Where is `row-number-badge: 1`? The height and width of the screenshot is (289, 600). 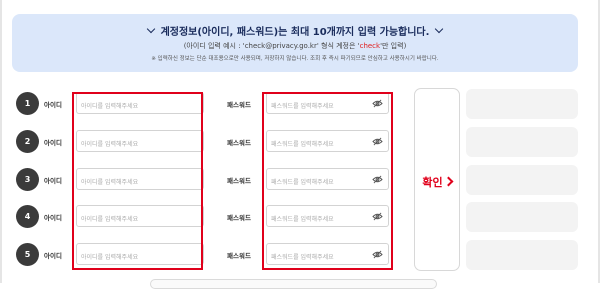 row-number-badge: 1 is located at coordinates (27, 103).